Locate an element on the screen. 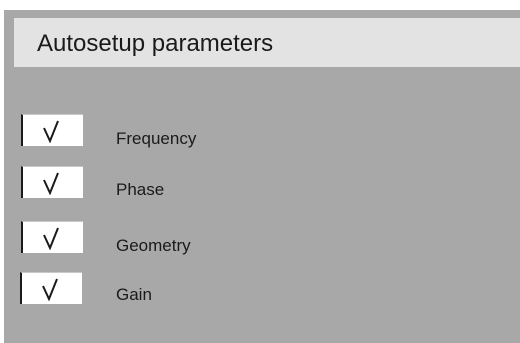 The width and height of the screenshot is (520, 343). option-row-geometry: Geometry is located at coordinates (262, 238).